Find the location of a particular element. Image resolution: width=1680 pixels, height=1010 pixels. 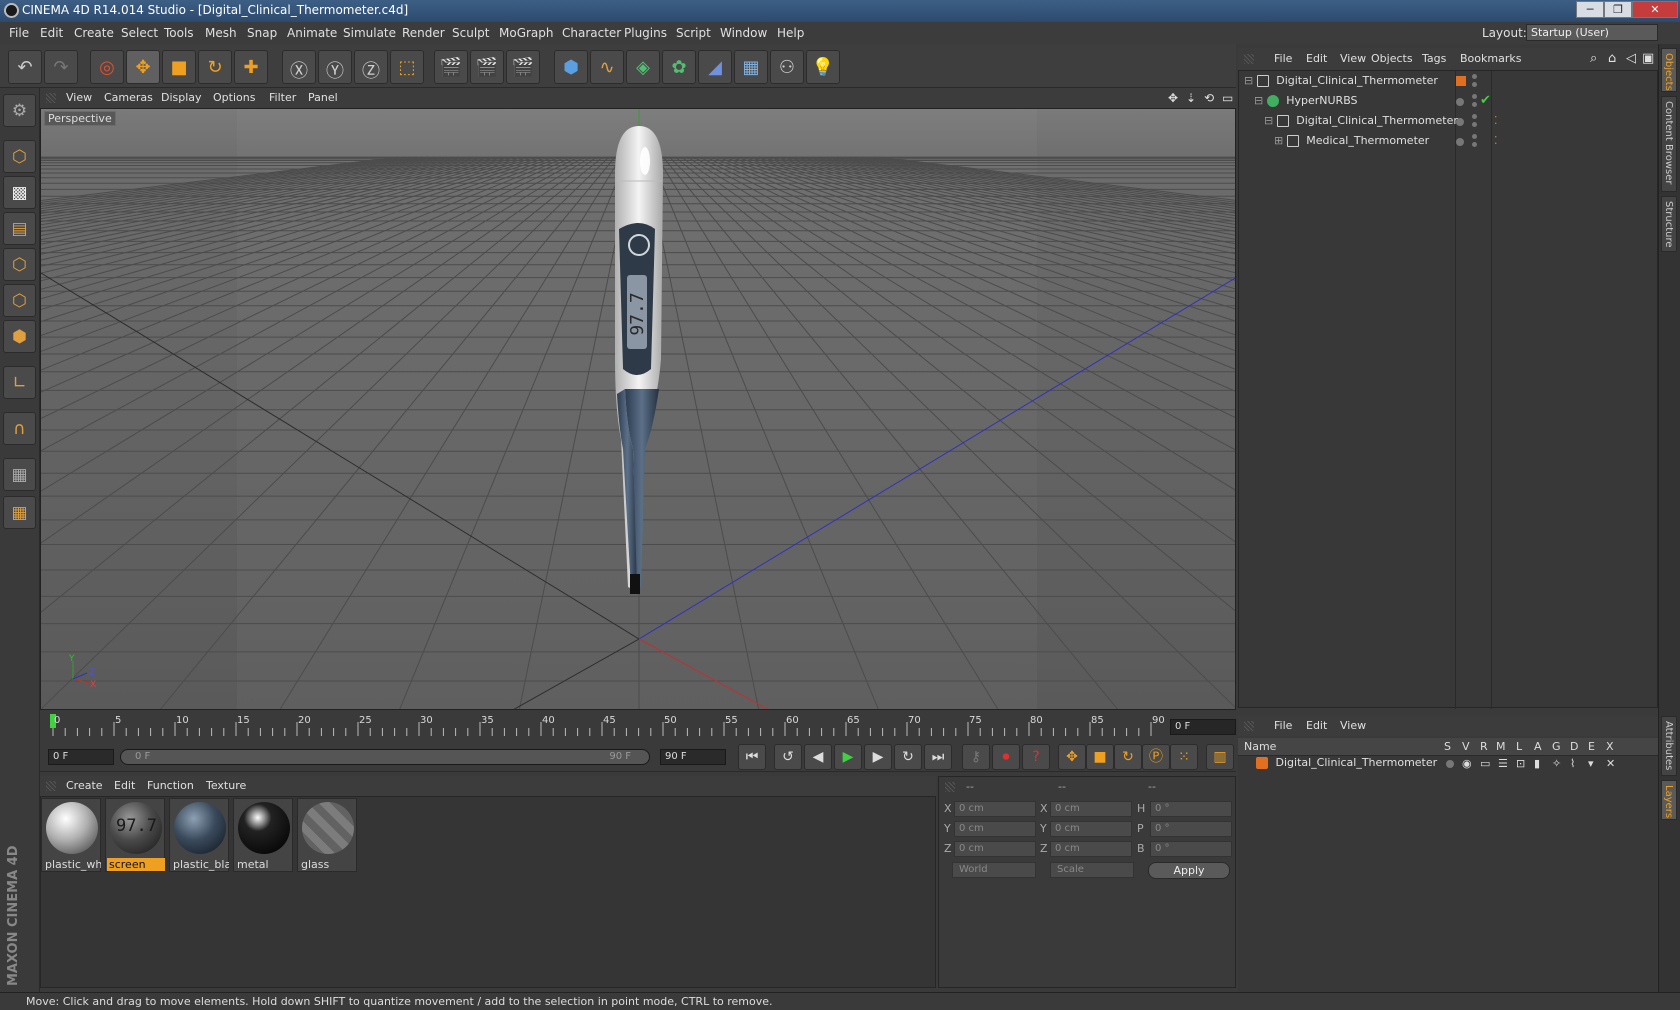

layer-col-solo: S is located at coordinates (1447, 746).